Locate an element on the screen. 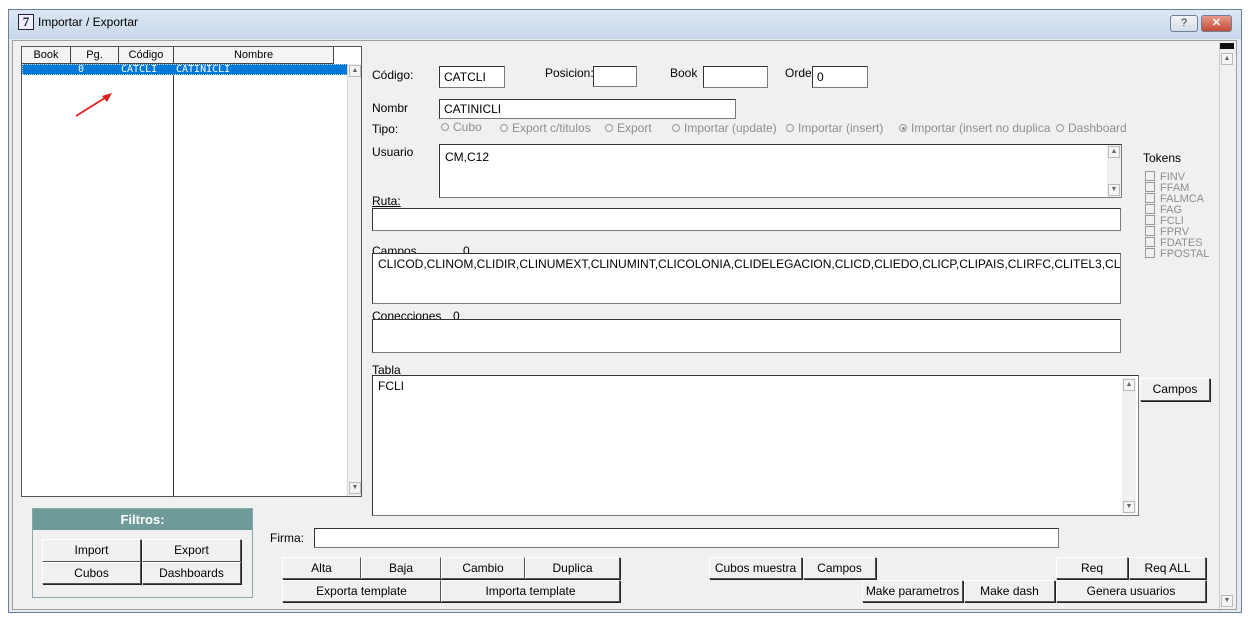 Image resolution: width=1250 pixels, height=617 pixels. usuario-scroll-up-icon: ▲ is located at coordinates (1114, 152).